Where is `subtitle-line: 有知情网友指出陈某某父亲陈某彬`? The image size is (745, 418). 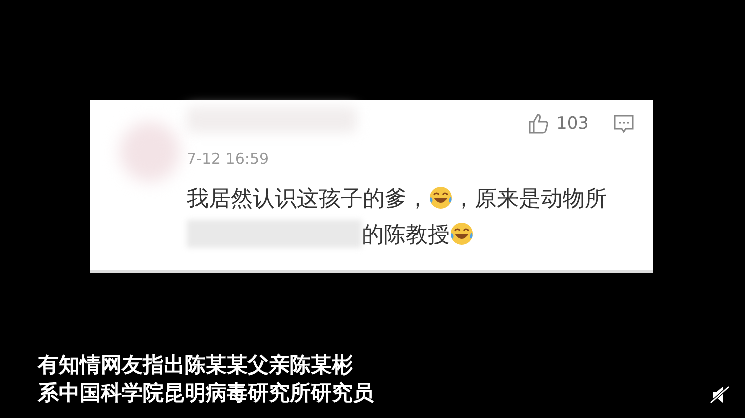 subtitle-line: 有知情网友指出陈某某父亲陈某彬 is located at coordinates (195, 365).